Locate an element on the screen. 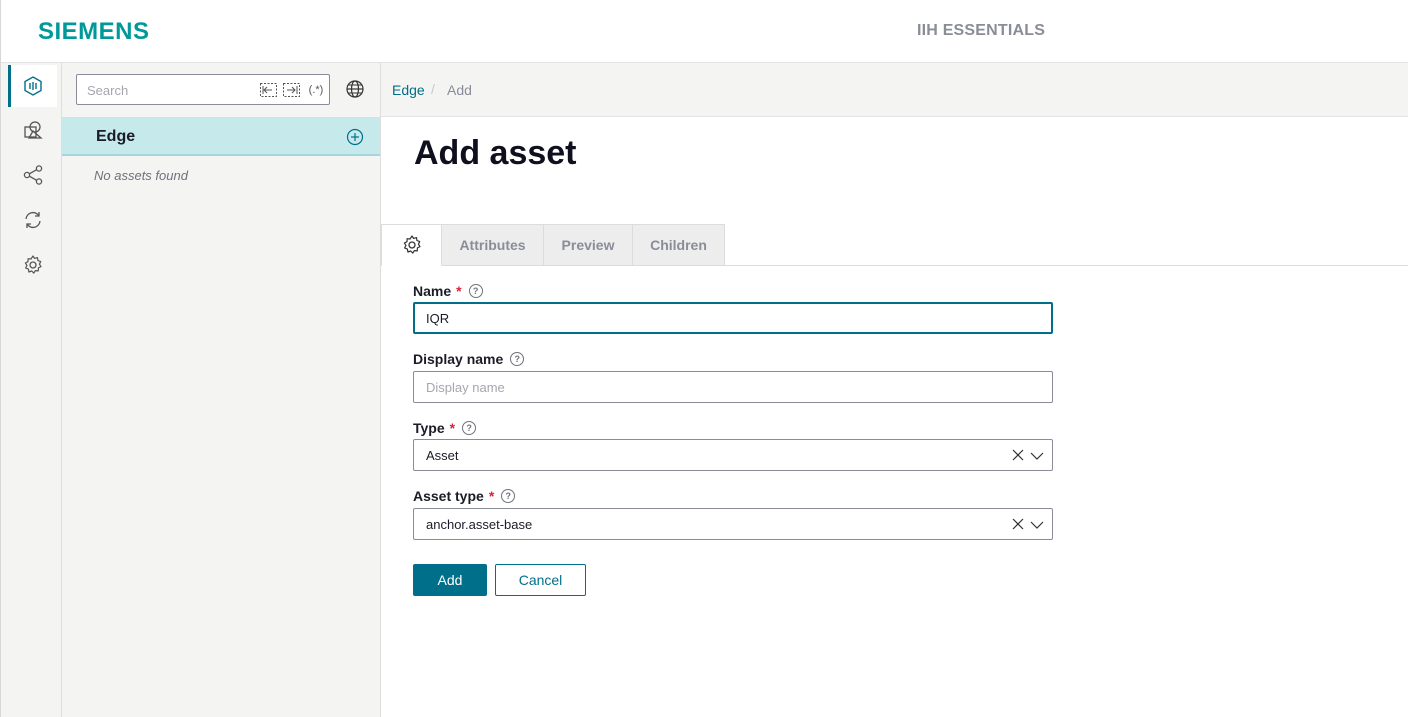  display-name-input is located at coordinates (733, 387).